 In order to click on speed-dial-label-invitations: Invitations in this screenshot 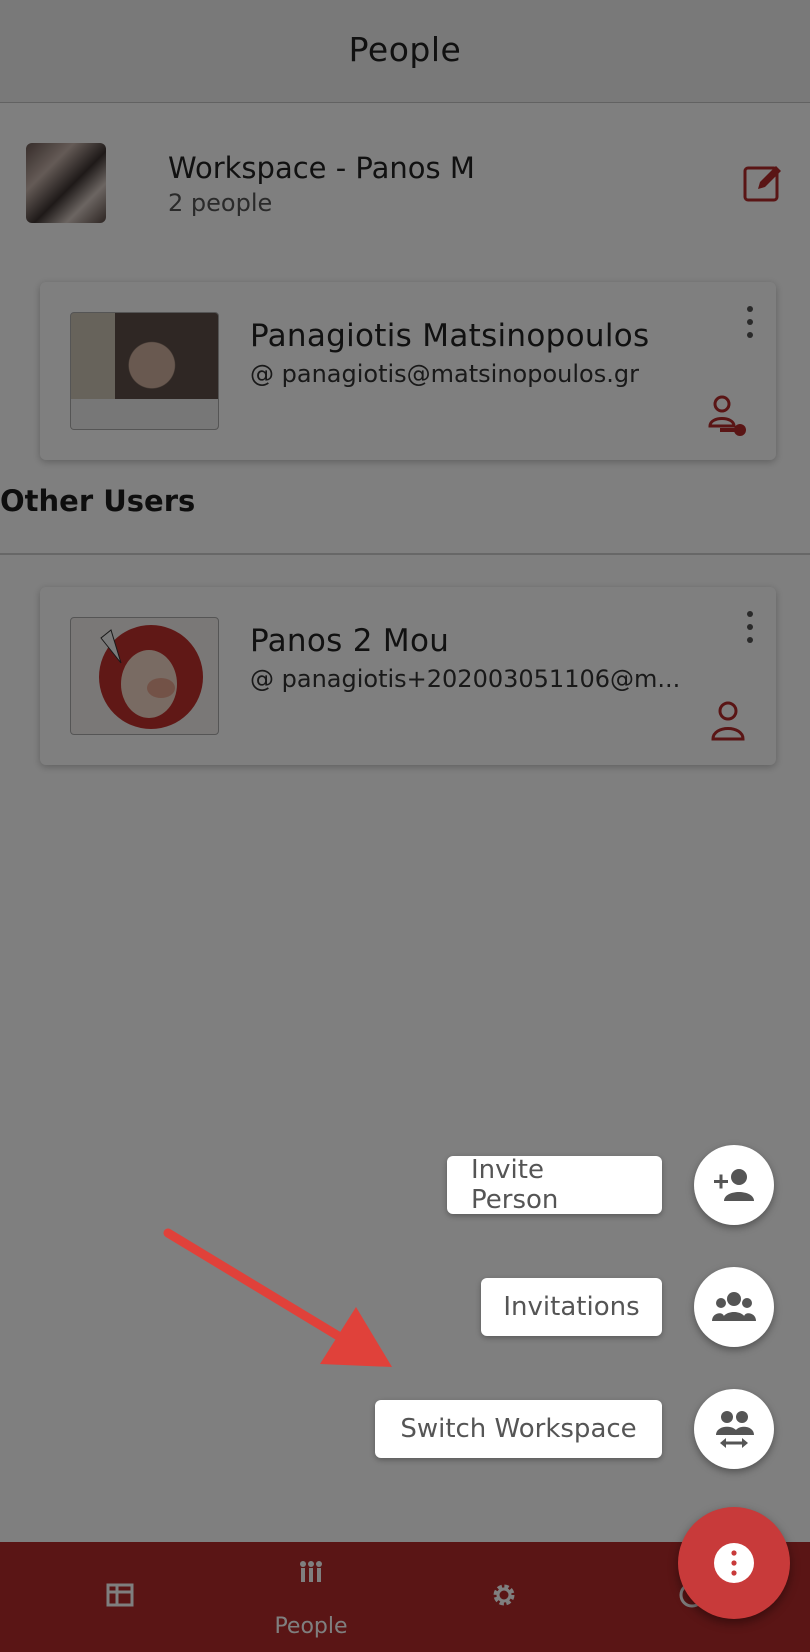, I will do `click(571, 1307)`.